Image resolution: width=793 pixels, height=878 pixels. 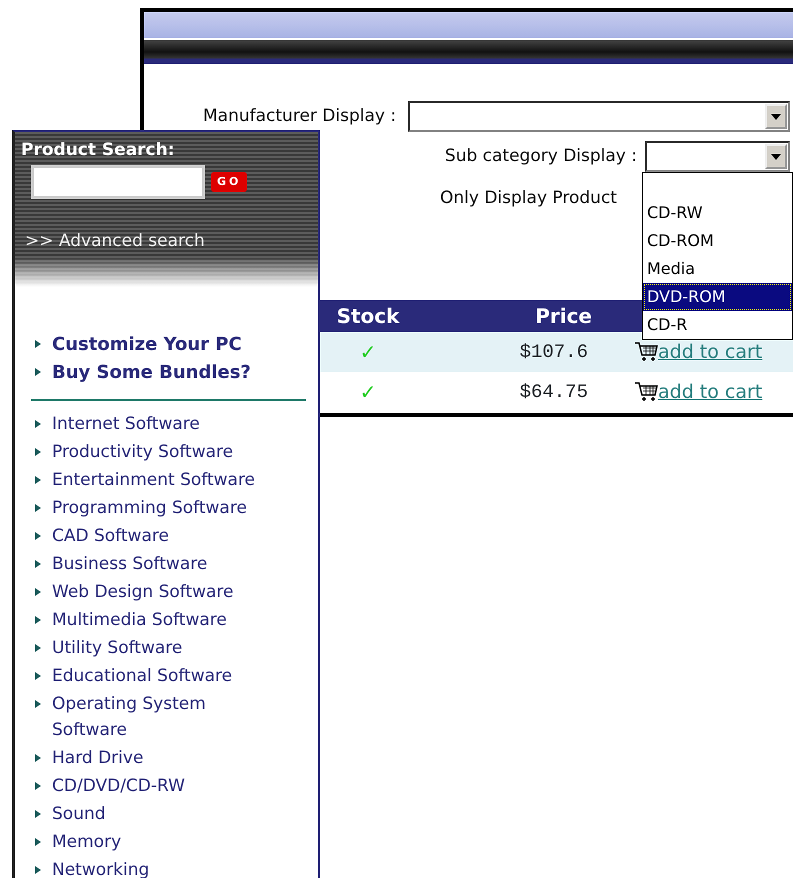 What do you see at coordinates (717, 325) in the screenshot?
I see `dropdown-option: CD-R` at bounding box center [717, 325].